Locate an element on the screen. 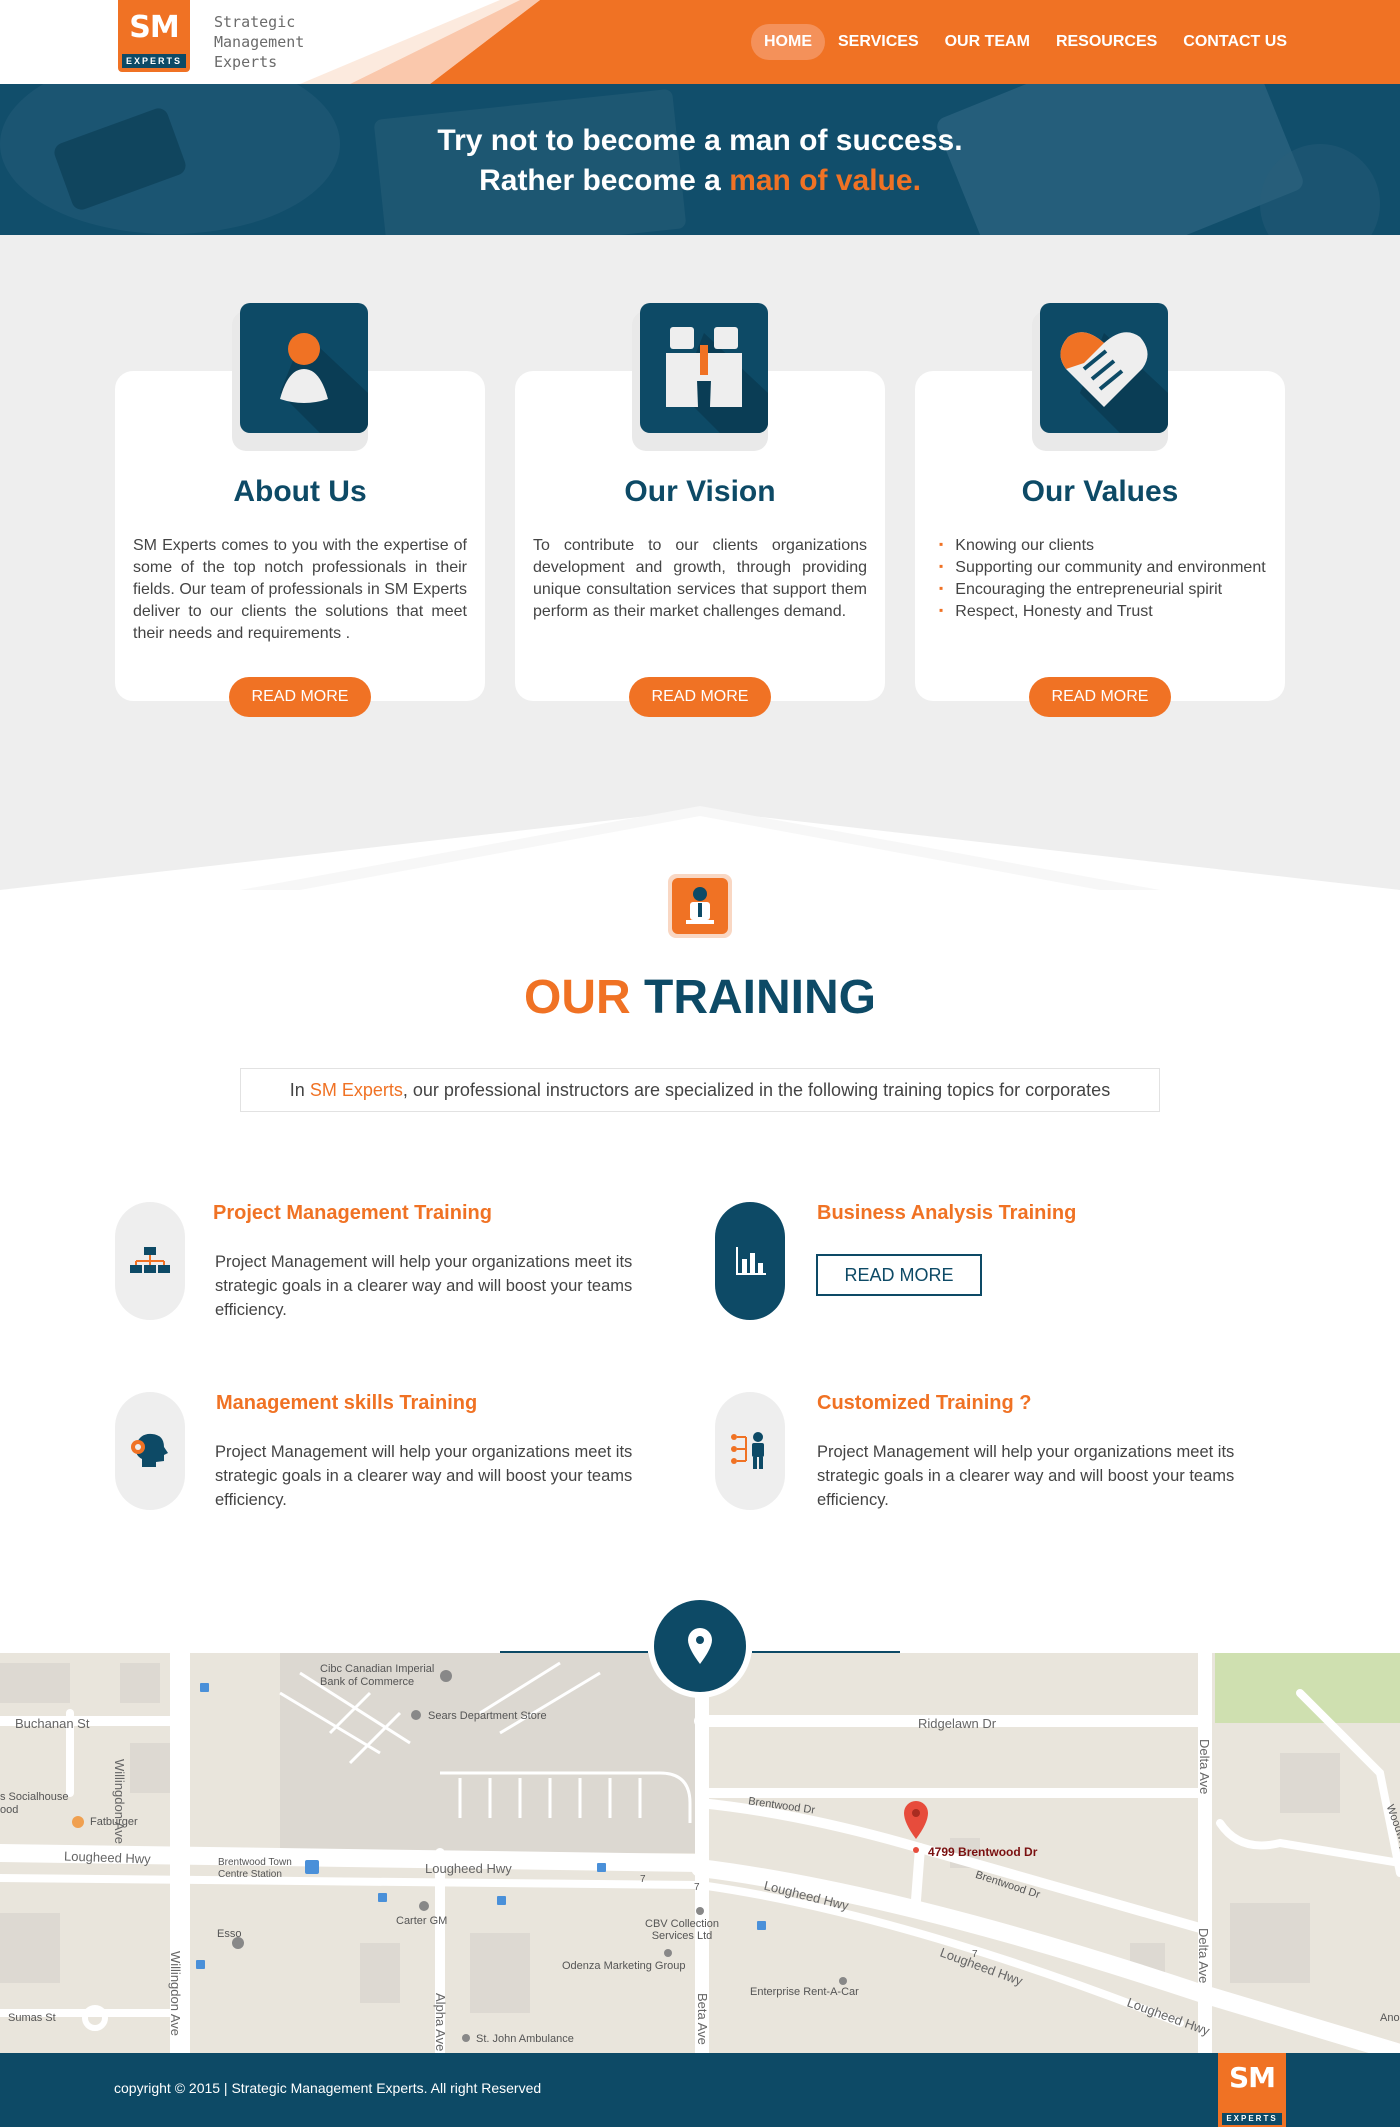 This screenshot has height=2127, width=1400. map-label: Cibc Canadian Imperial Bank of Commerce is located at coordinates (377, 1675).